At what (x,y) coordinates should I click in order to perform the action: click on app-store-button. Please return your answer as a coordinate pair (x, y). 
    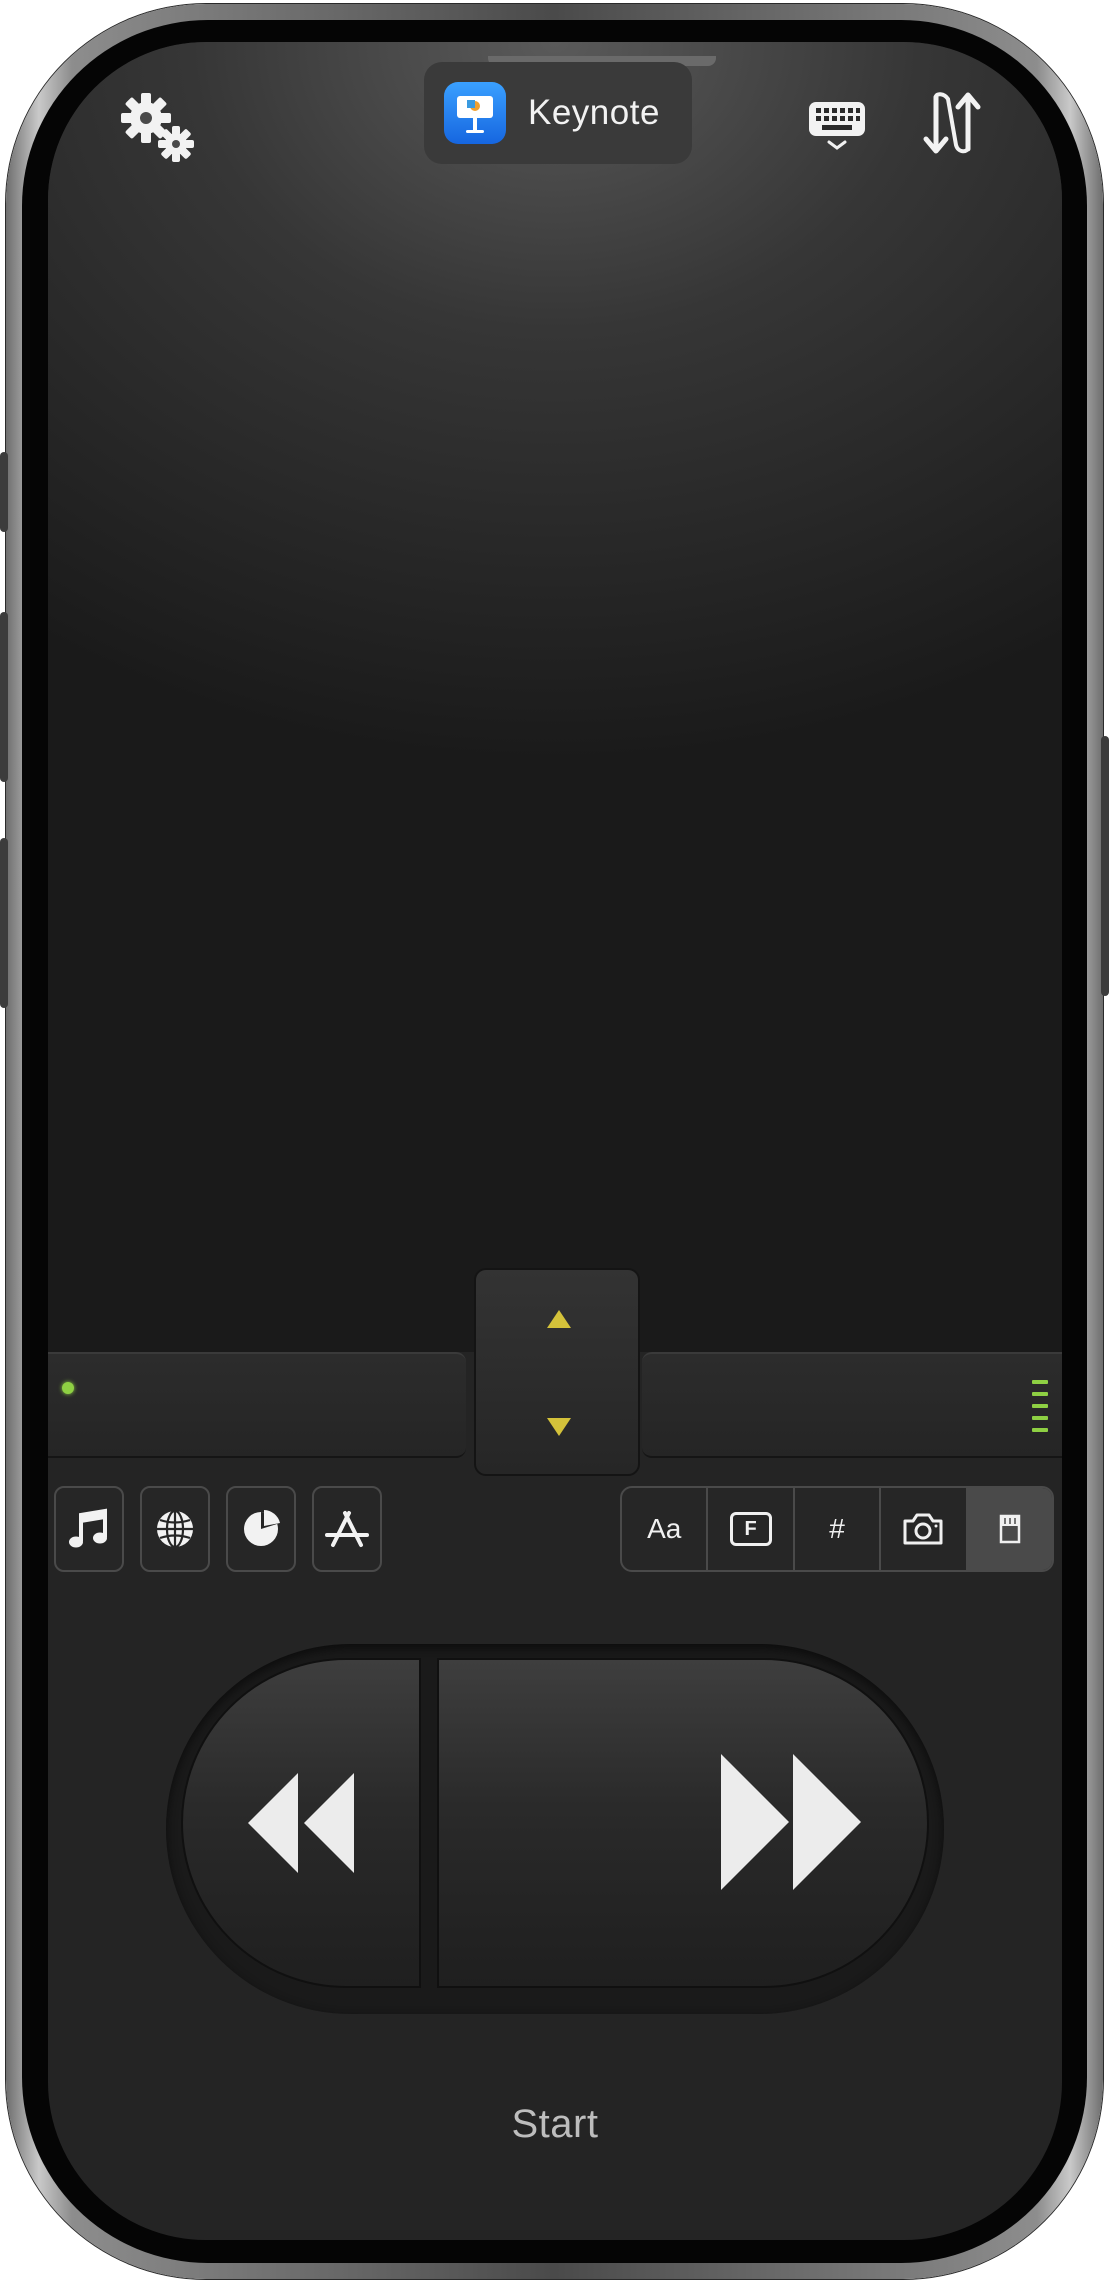
    Looking at the image, I should click on (347, 1529).